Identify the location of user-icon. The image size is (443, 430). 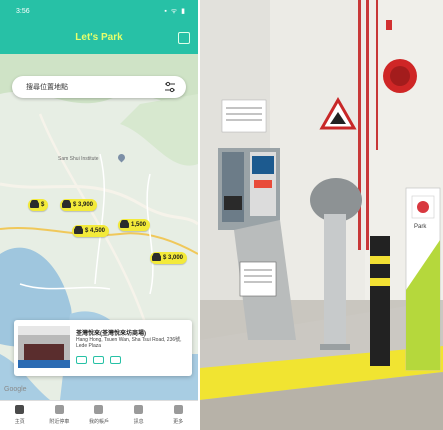
(99, 409).